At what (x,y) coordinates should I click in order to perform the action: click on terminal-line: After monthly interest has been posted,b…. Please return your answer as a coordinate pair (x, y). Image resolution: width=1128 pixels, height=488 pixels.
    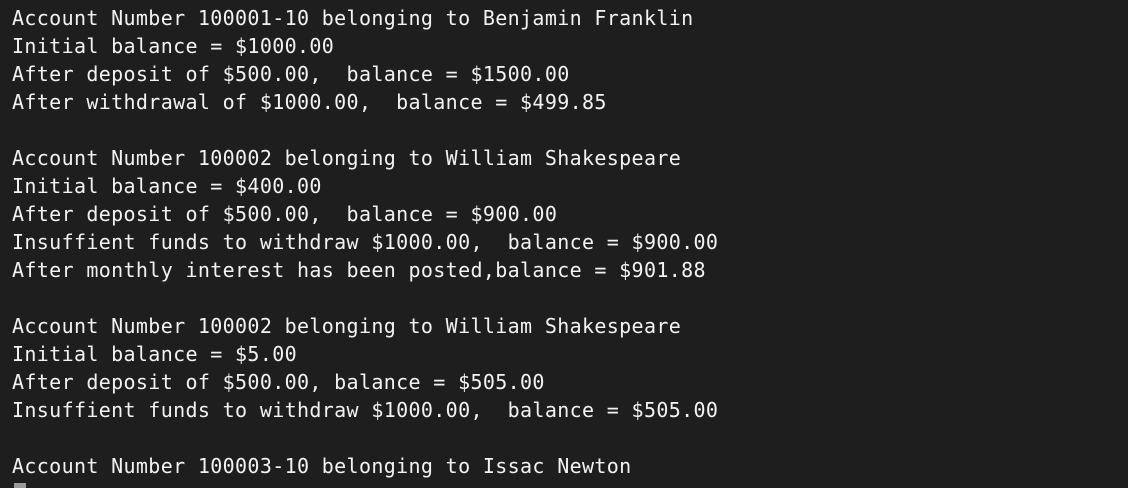
    Looking at the image, I should click on (359, 270).